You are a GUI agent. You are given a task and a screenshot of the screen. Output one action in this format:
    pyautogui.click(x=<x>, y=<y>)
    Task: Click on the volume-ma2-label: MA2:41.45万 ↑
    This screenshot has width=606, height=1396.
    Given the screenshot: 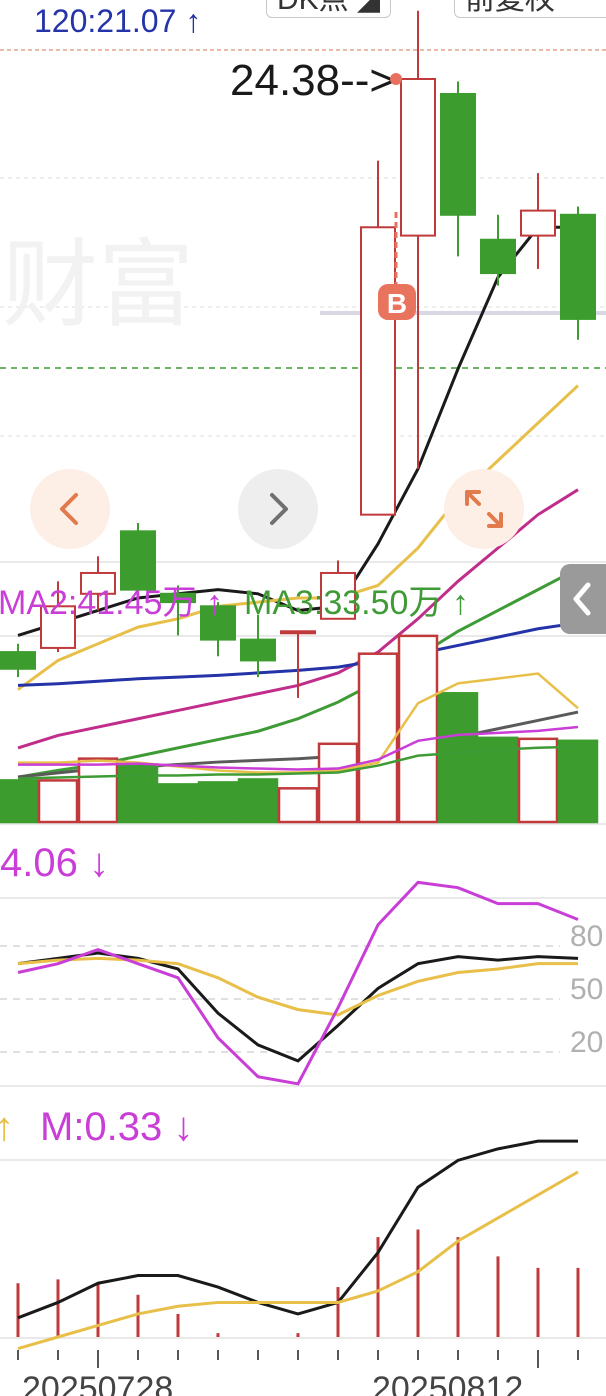 What is the action you would take?
    pyautogui.click(x=111, y=603)
    